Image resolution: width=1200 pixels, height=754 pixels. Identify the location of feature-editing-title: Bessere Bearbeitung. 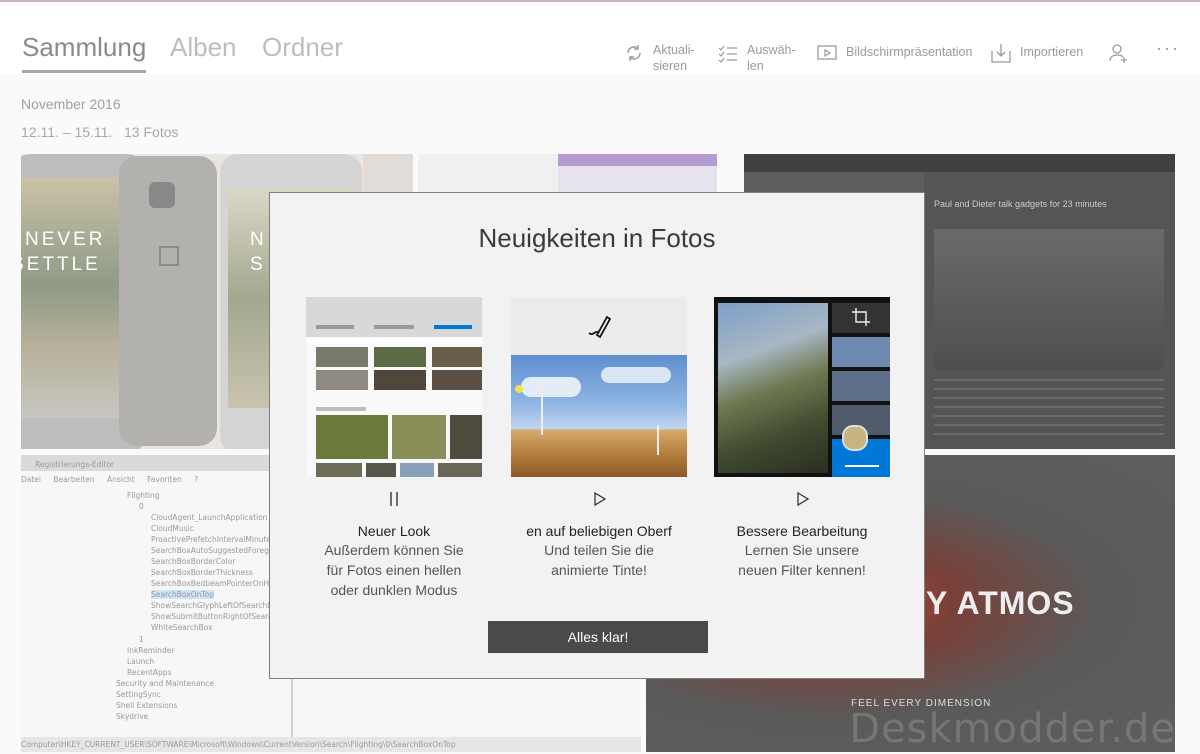
(802, 531).